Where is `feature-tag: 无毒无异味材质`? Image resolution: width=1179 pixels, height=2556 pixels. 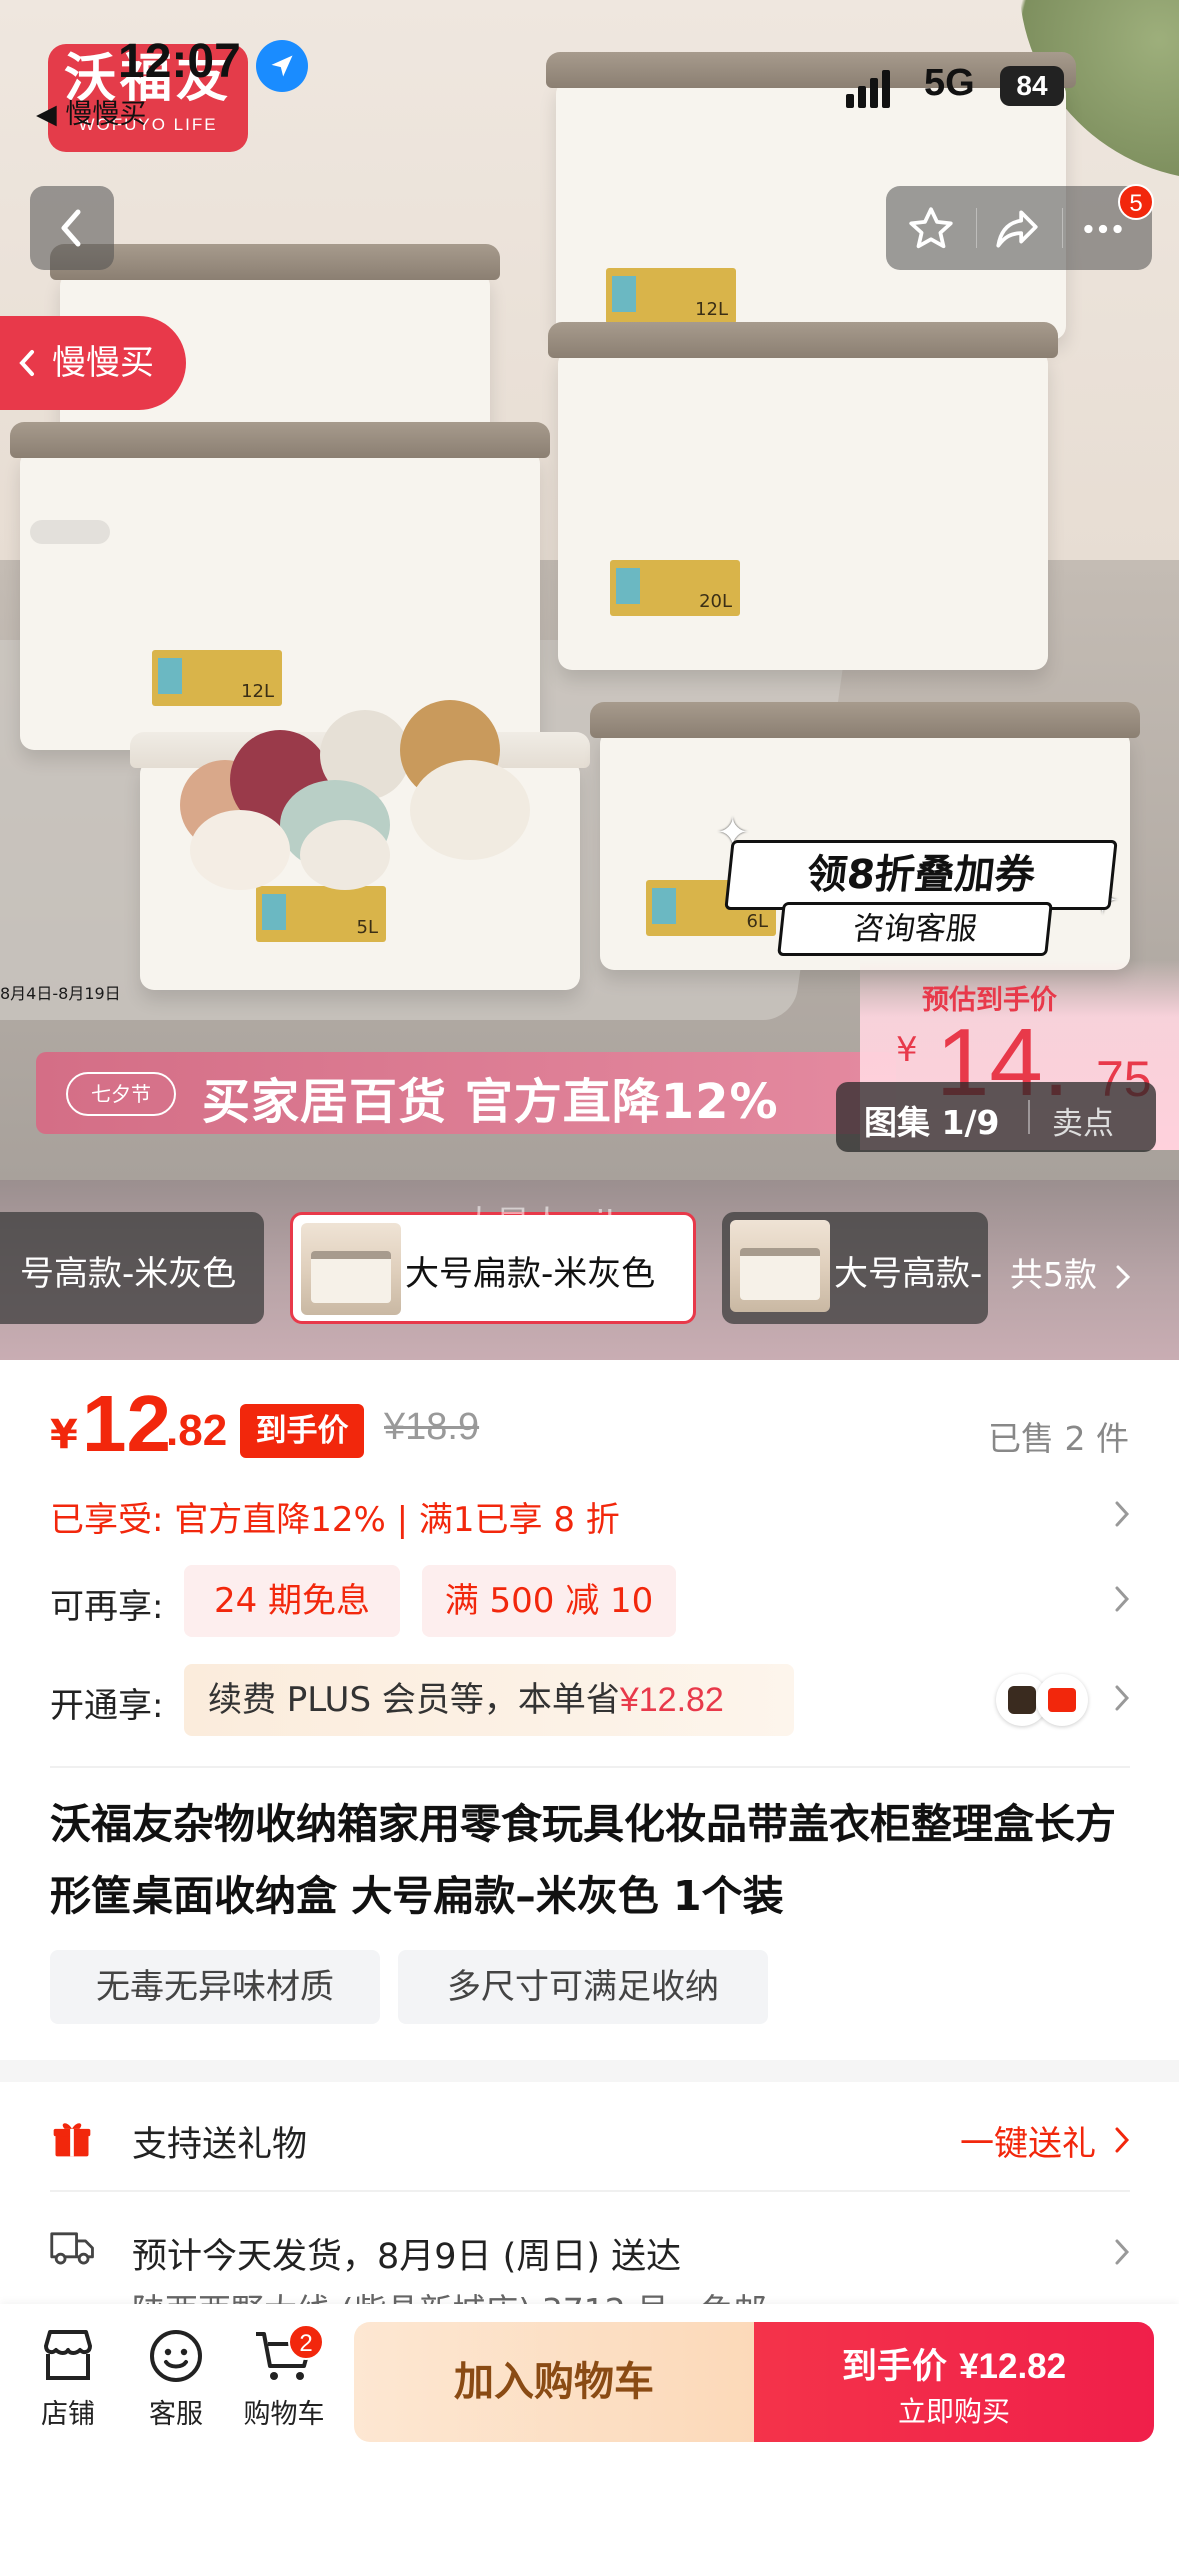 feature-tag: 无毒无异味材质 is located at coordinates (215, 1987).